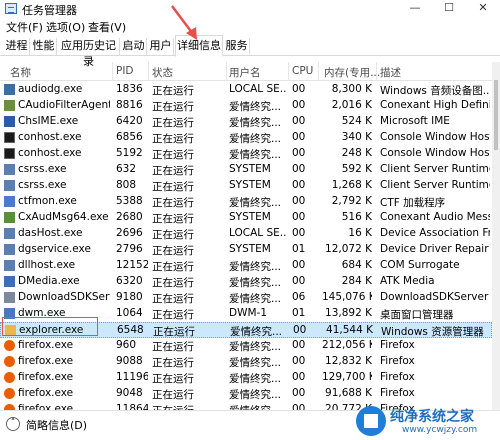 This screenshot has height=440, width=500. I want to click on tab-startup: 启动, so click(134, 47).